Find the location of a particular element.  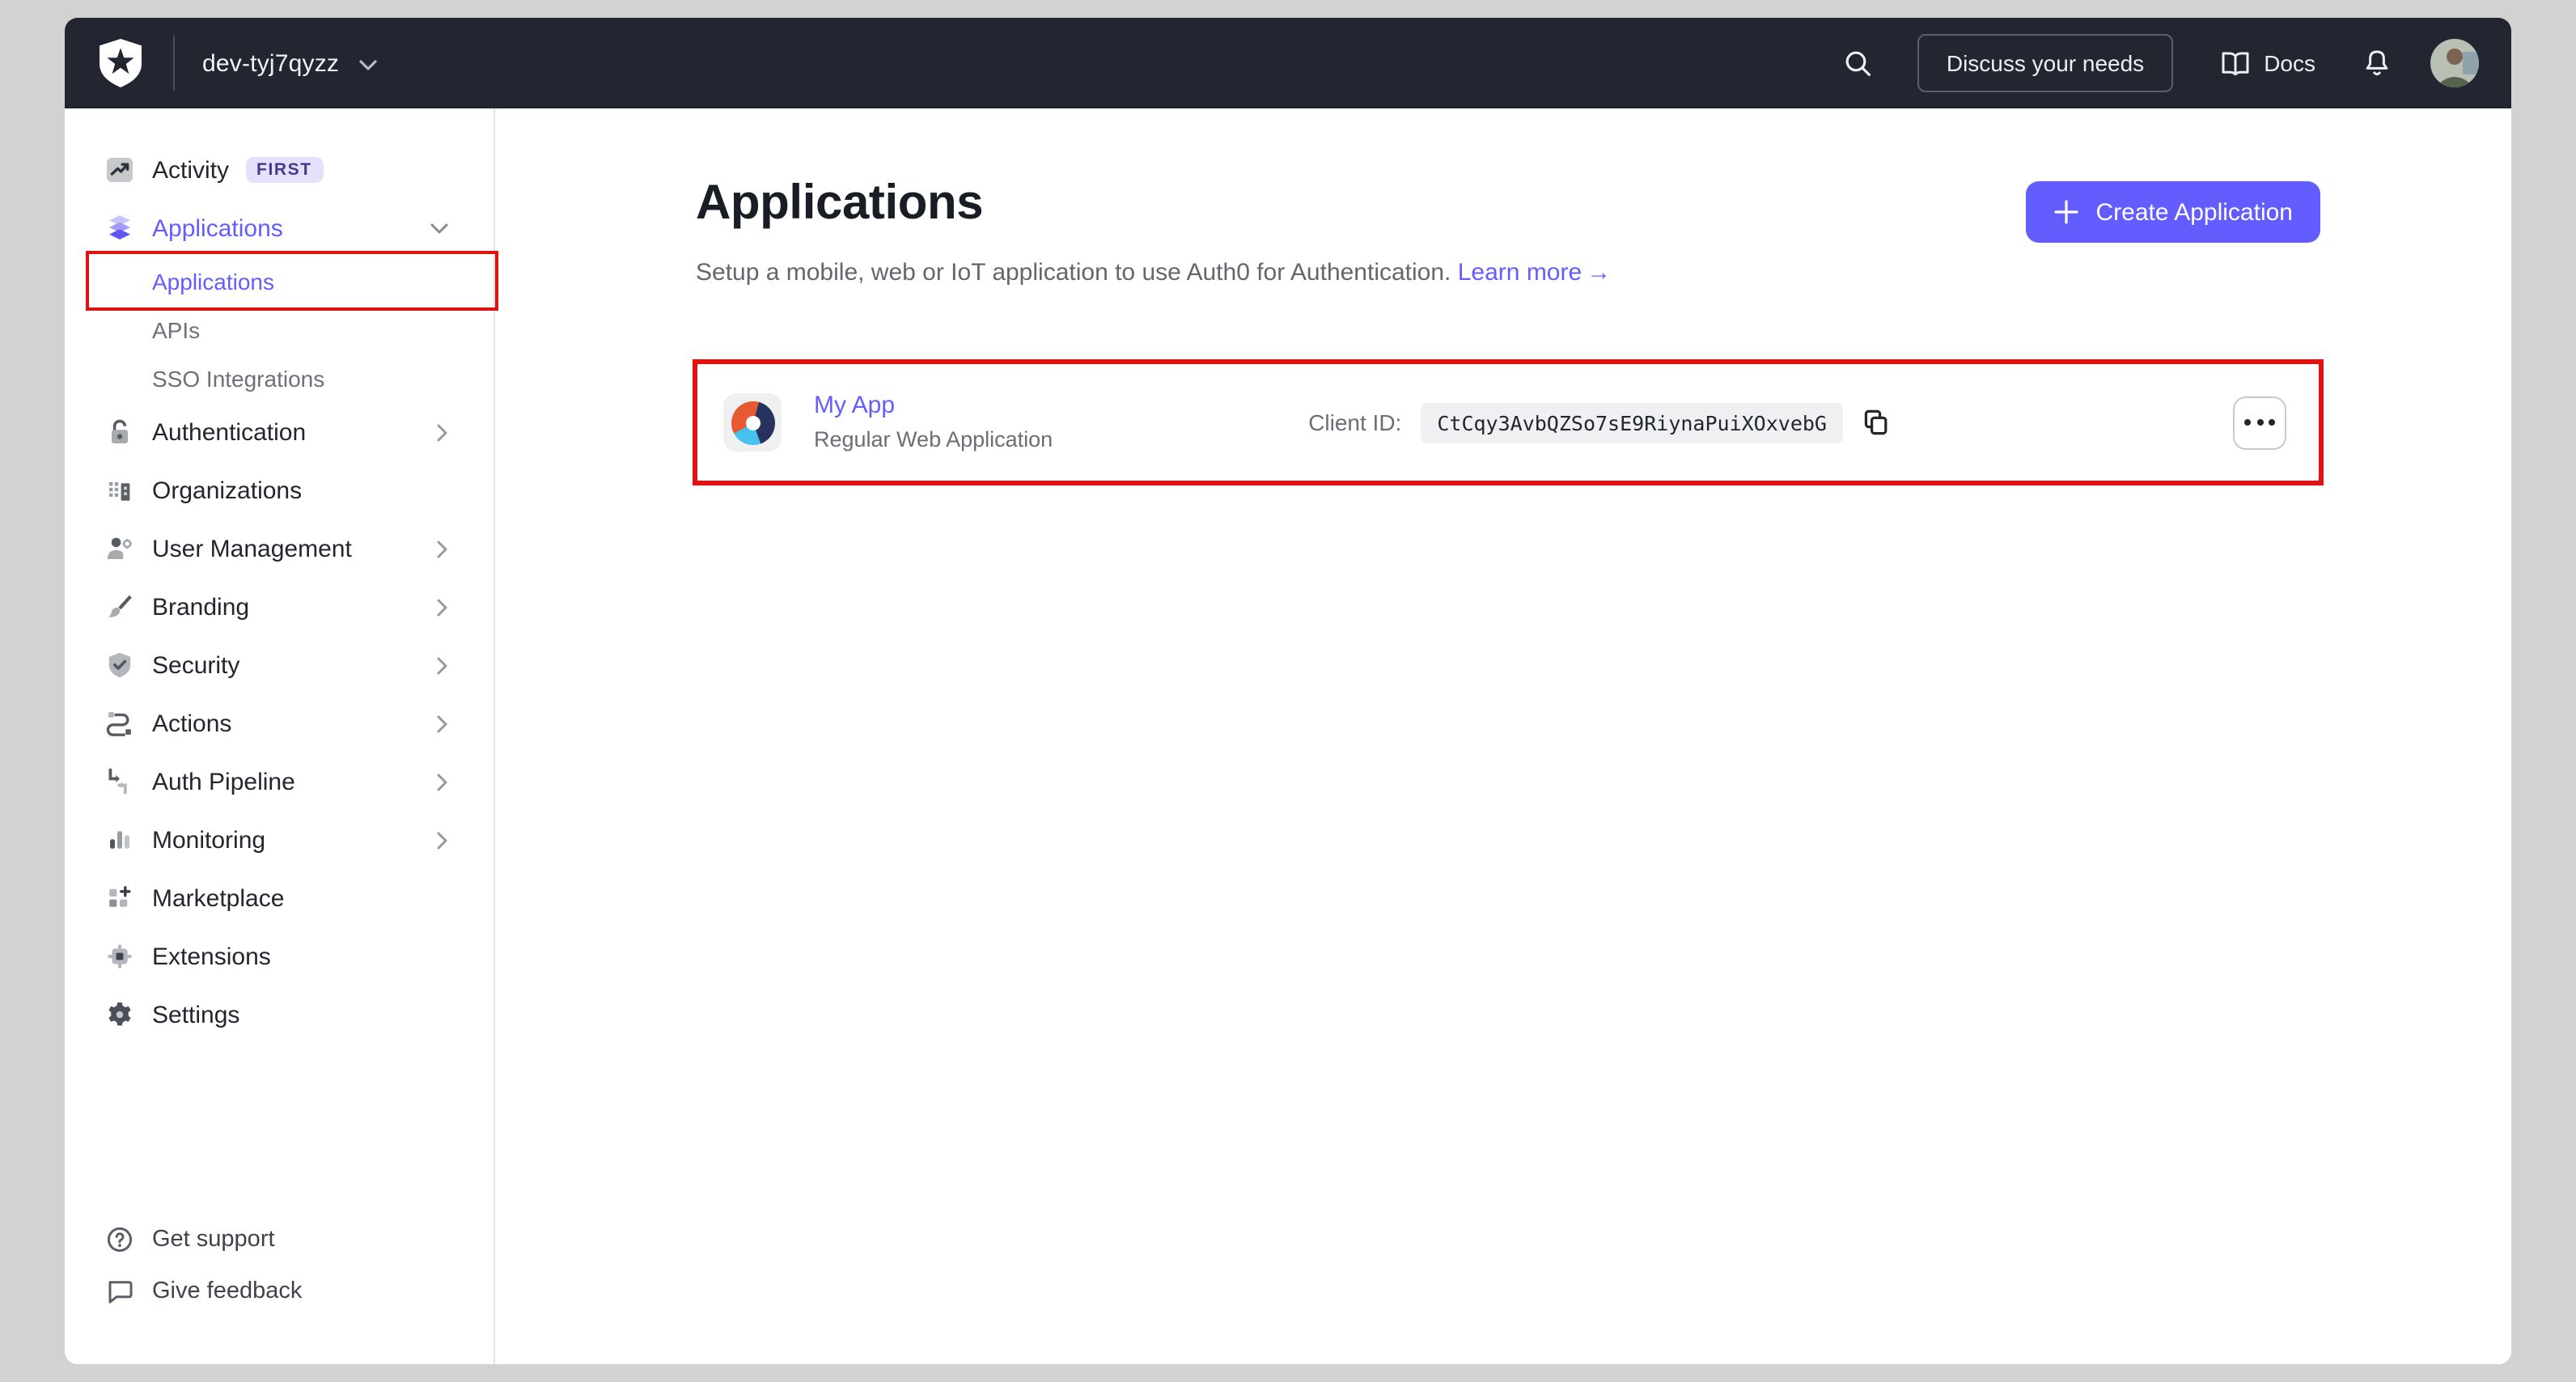

sidebar-item-user-management: User Management is located at coordinates (279, 548).